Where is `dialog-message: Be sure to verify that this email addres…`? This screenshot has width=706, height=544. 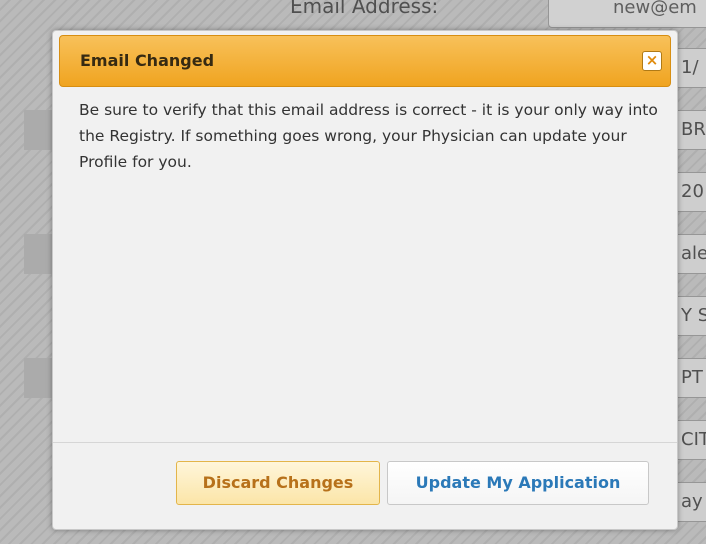 dialog-message: Be sure to verify that this email addres… is located at coordinates (368, 136).